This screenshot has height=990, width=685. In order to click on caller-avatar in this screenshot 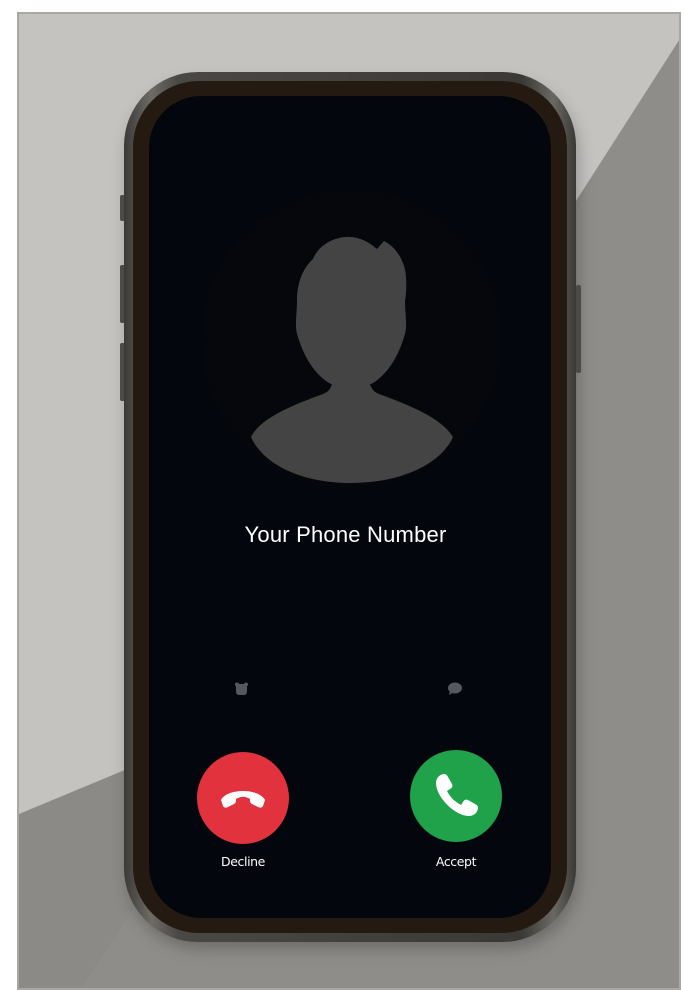, I will do `click(351, 339)`.